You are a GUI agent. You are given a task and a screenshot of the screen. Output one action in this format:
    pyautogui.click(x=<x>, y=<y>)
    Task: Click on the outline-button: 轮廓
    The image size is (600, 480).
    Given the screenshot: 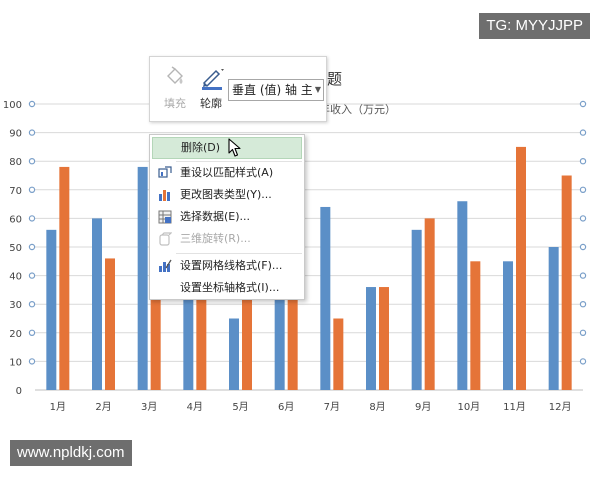 What is the action you would take?
    pyautogui.click(x=211, y=90)
    